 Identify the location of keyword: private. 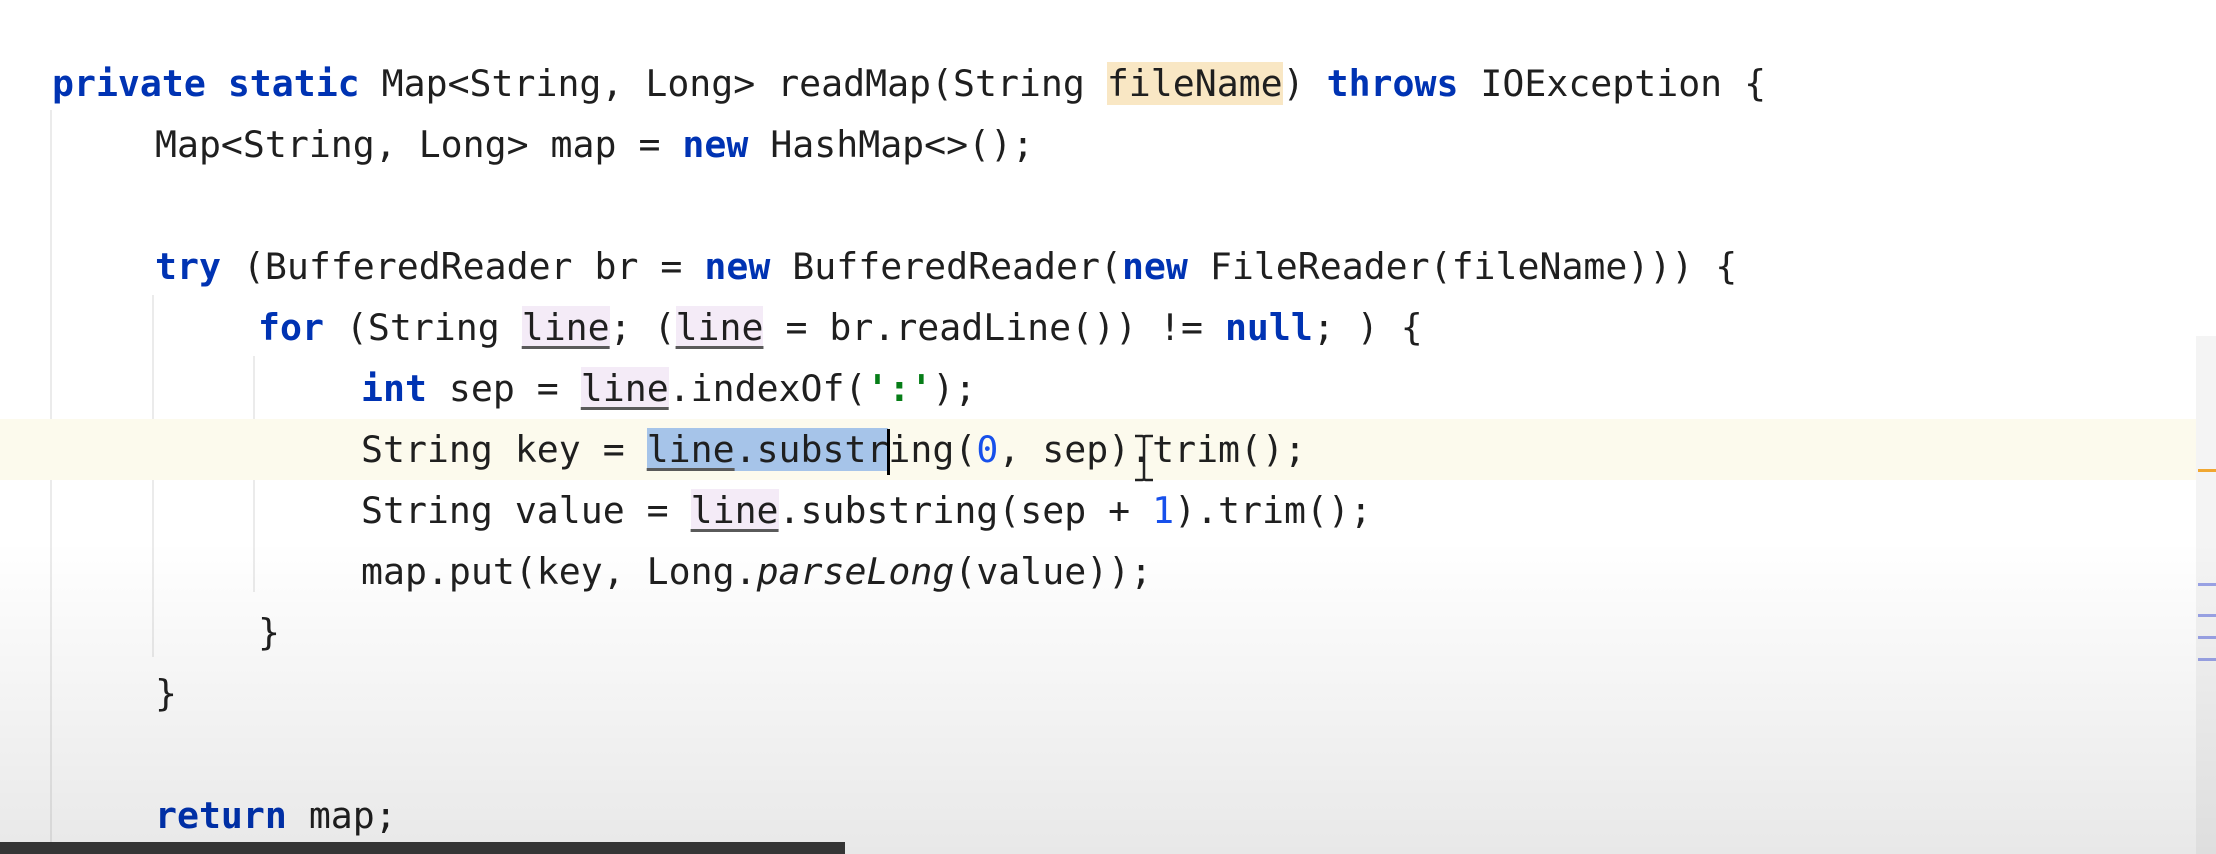
(129, 83).